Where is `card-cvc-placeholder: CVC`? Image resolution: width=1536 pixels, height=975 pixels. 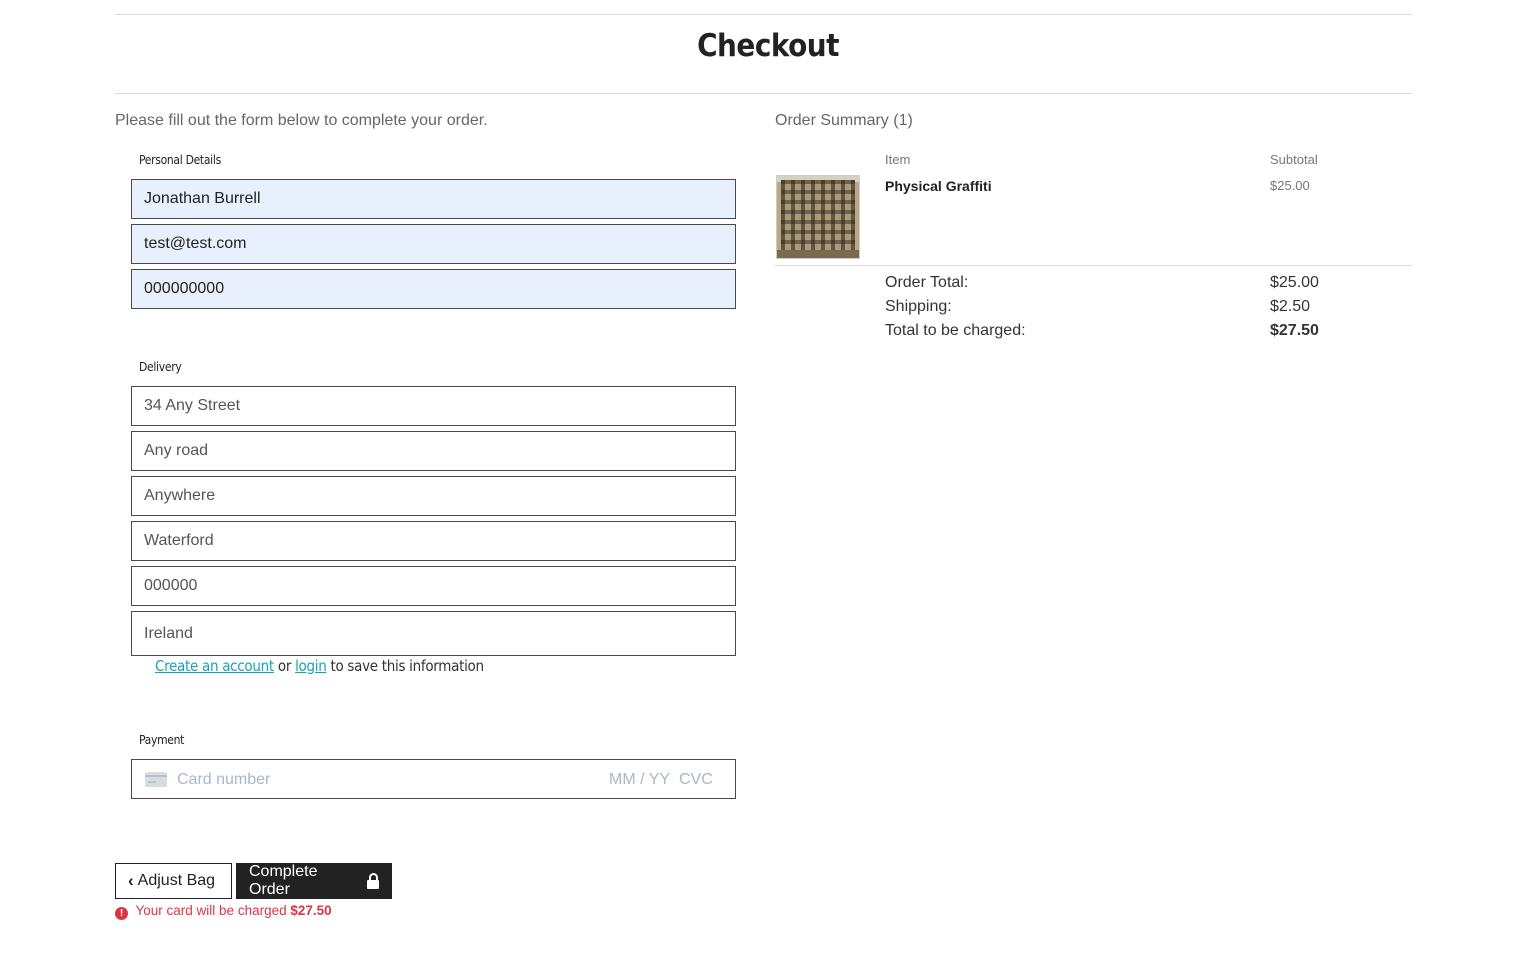 card-cvc-placeholder: CVC is located at coordinates (696, 780).